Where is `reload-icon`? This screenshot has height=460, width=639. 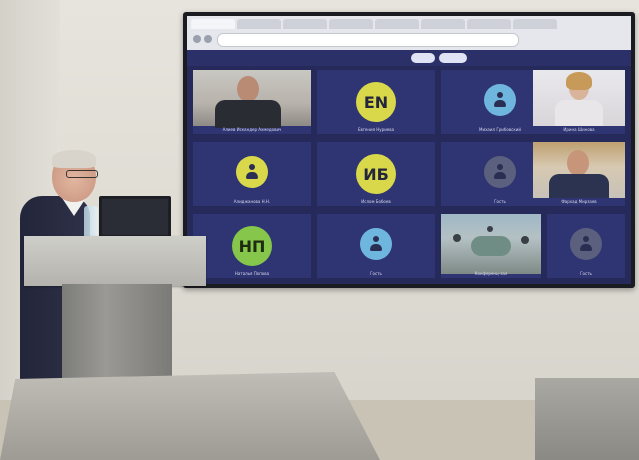 reload-icon is located at coordinates (208, 39).